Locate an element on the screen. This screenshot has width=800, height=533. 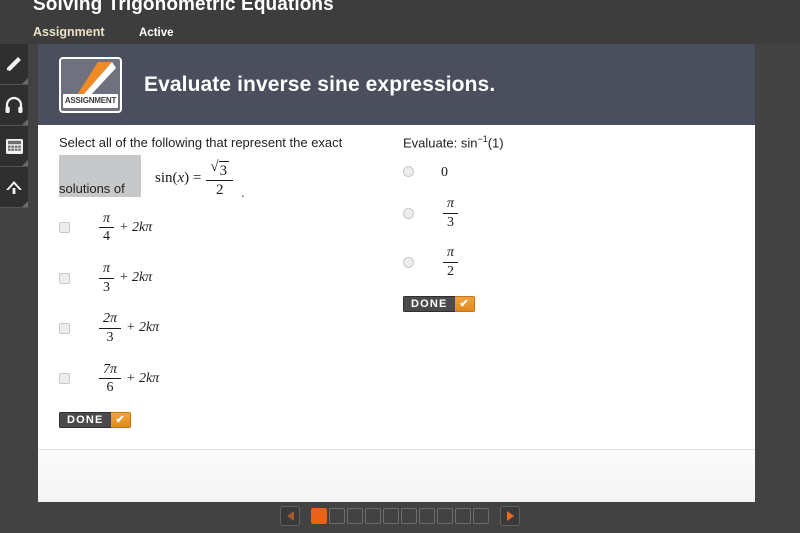
equation-denominator: 2 is located at coordinates (220, 190).